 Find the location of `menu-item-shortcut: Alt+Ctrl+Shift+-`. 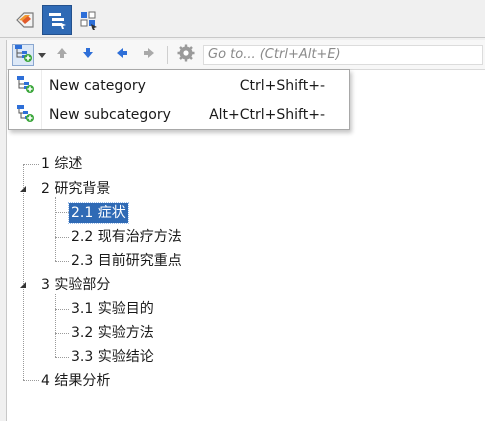

menu-item-shortcut: Alt+Ctrl+Shift+- is located at coordinates (267, 114).